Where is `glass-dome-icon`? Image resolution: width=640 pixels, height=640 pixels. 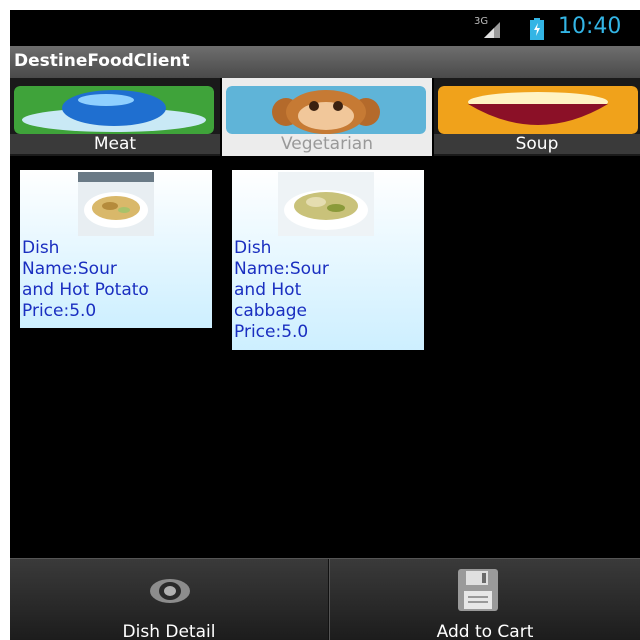 glass-dome-icon is located at coordinates (114, 110).